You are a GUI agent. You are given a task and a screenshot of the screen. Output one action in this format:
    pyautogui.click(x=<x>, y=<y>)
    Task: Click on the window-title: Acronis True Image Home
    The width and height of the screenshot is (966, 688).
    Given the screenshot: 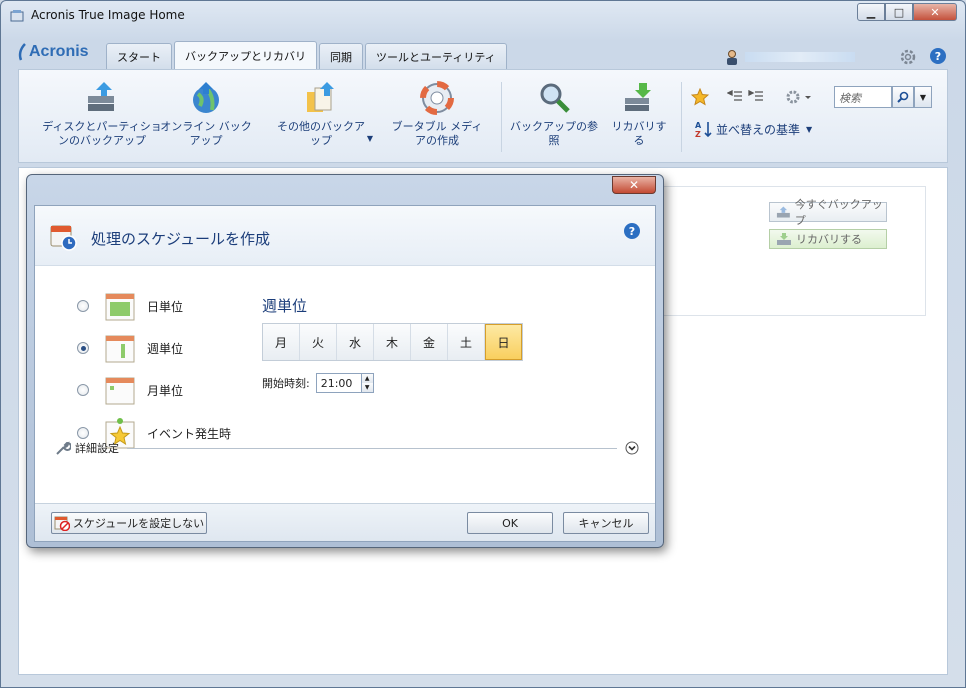 What is the action you would take?
    pyautogui.click(x=108, y=15)
    